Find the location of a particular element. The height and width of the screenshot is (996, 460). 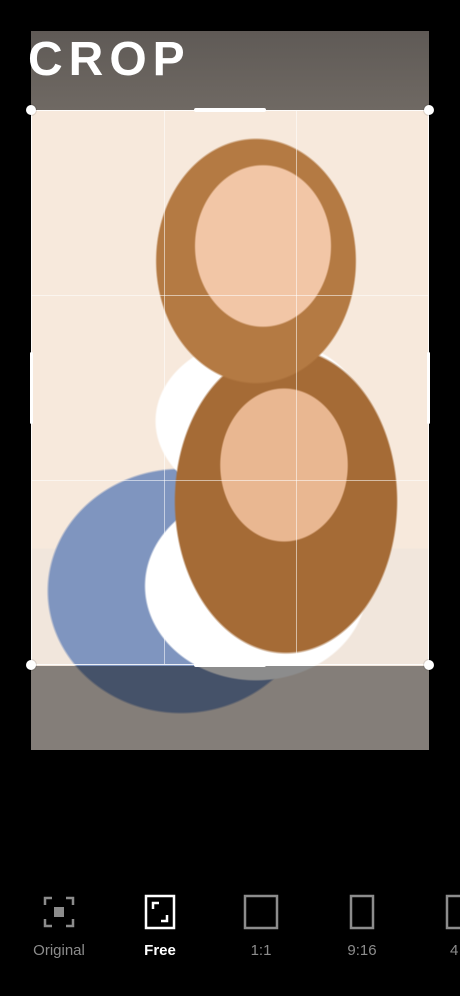

edge-handle-right is located at coordinates (428, 387).